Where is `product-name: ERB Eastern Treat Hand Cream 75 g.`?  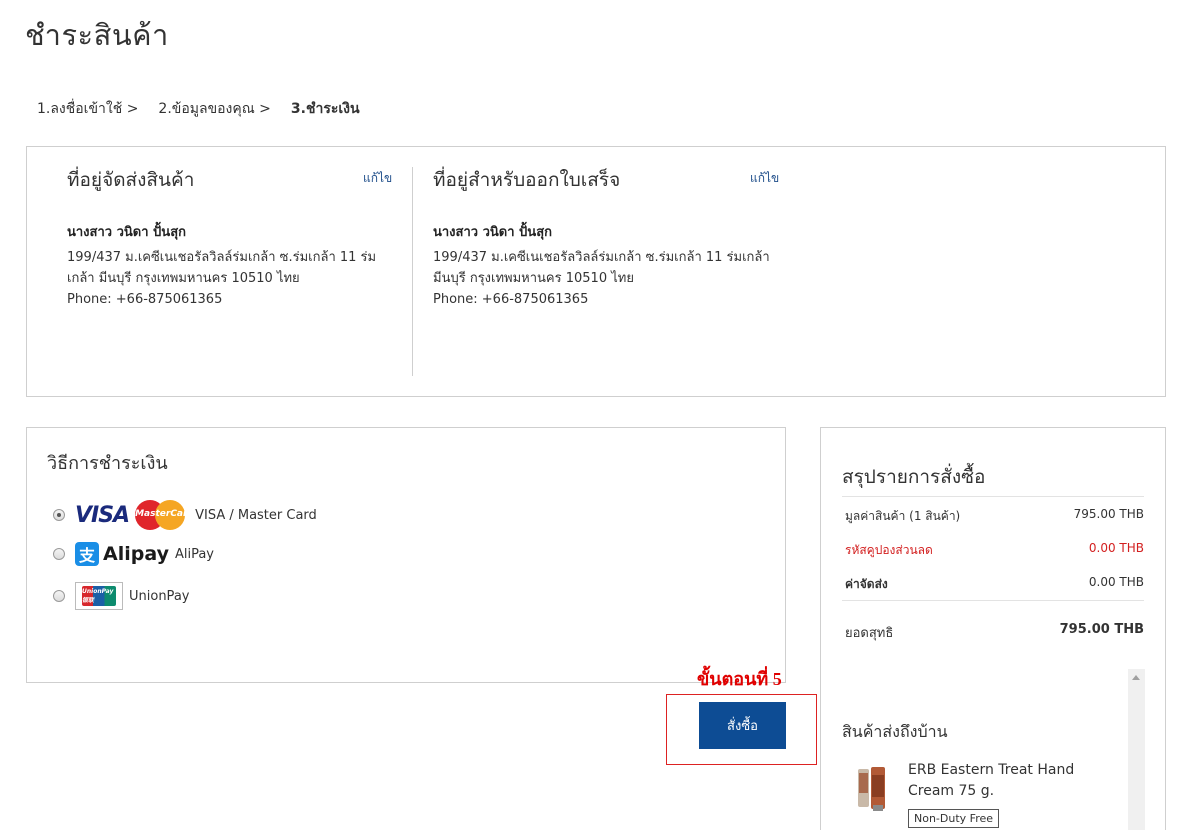
product-name: ERB Eastern Treat Hand Cream 75 g. is located at coordinates (991, 780).